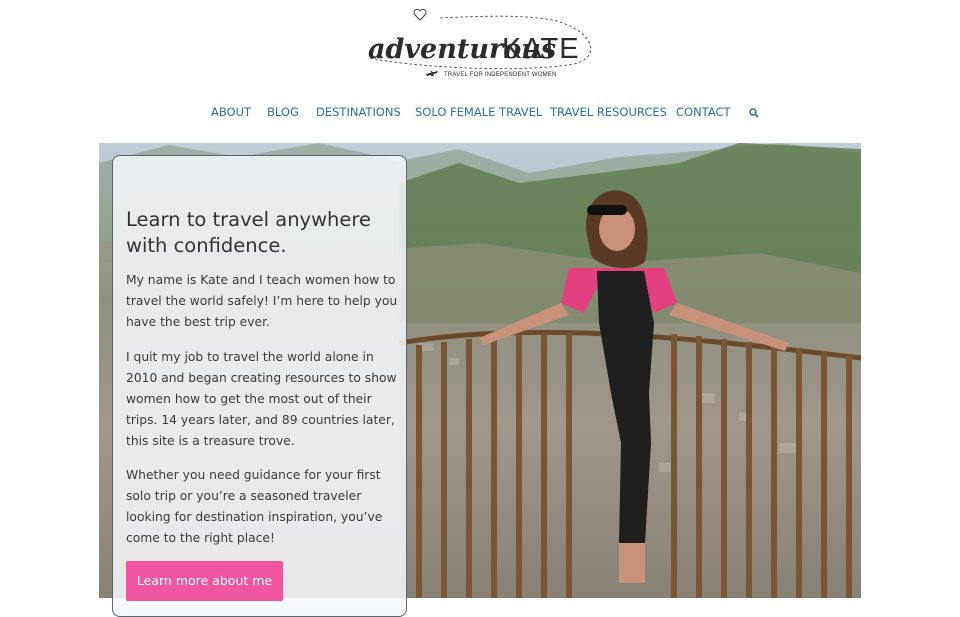  What do you see at coordinates (283, 112) in the screenshot?
I see `nav-item-blog: BLOG` at bounding box center [283, 112].